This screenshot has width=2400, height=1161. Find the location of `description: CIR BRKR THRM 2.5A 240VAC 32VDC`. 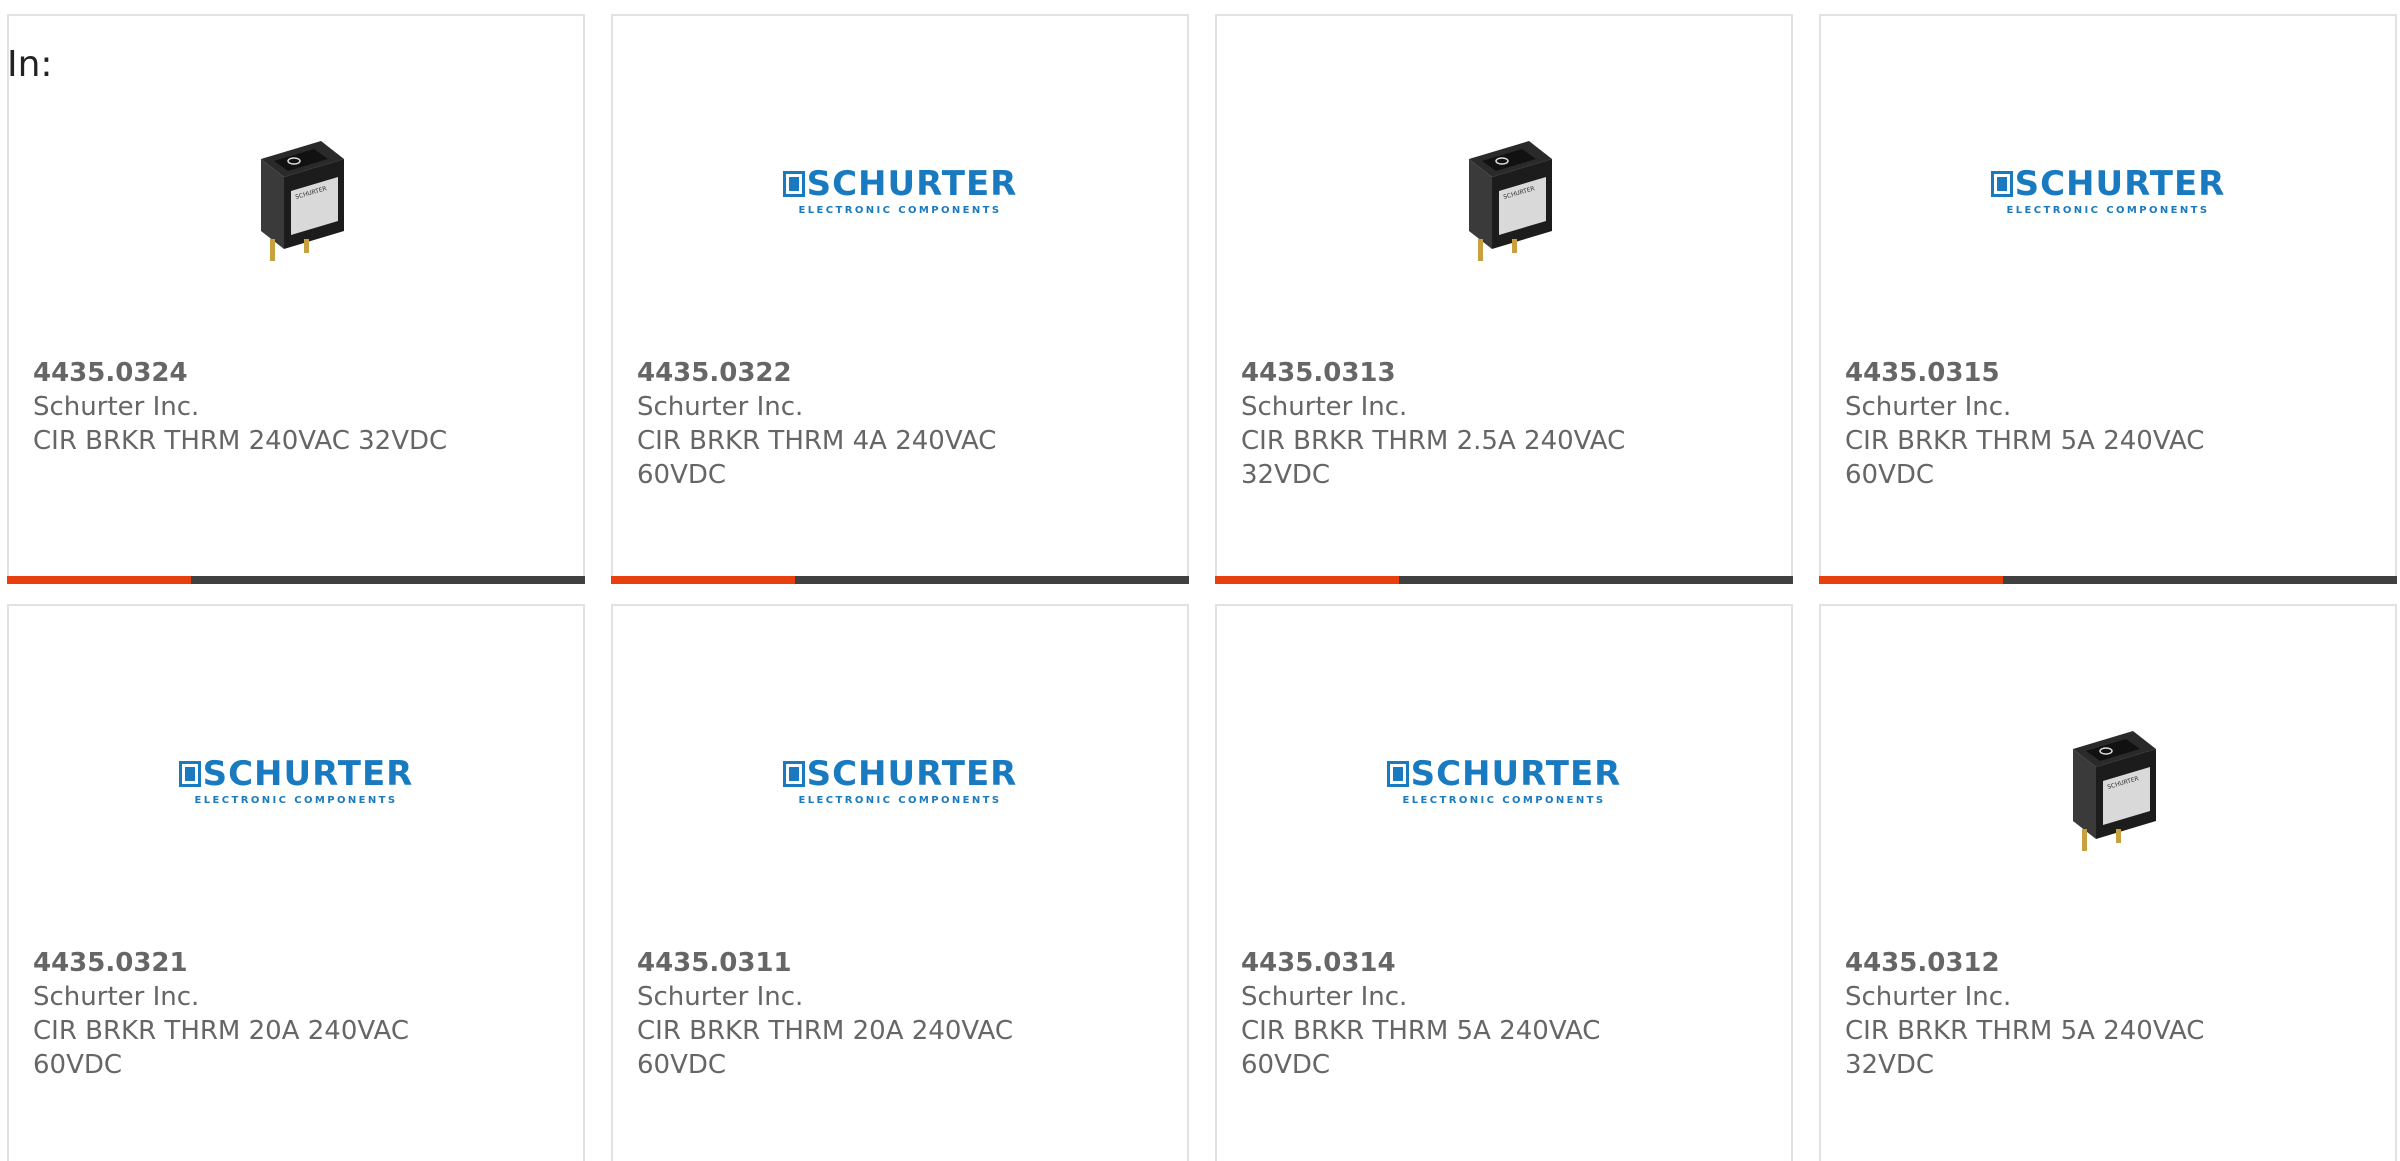

description: CIR BRKR THRM 2.5A 240VAC 32VDC is located at coordinates (1433, 458).